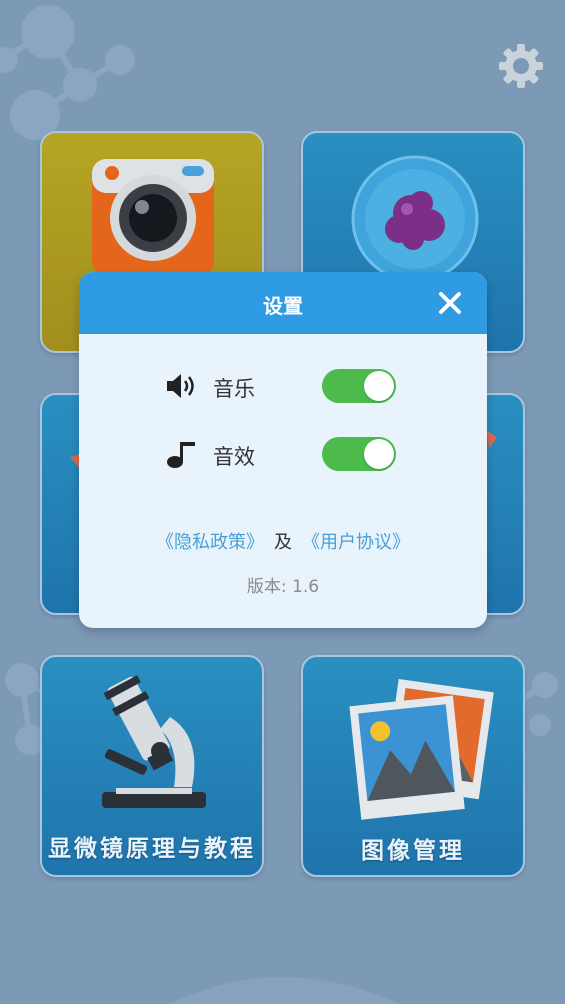  I want to click on user-agreement-link: 《用户协议》, so click(356, 542).